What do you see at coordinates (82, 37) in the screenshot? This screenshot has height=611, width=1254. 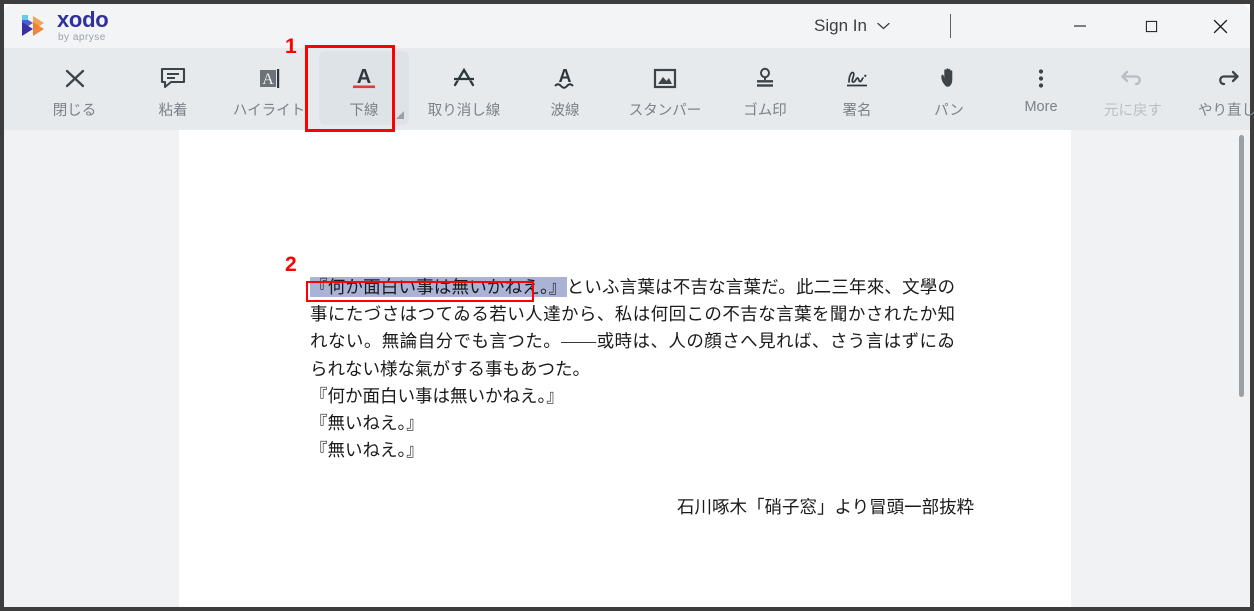 I see `brand-tagline: by apryse` at bounding box center [82, 37].